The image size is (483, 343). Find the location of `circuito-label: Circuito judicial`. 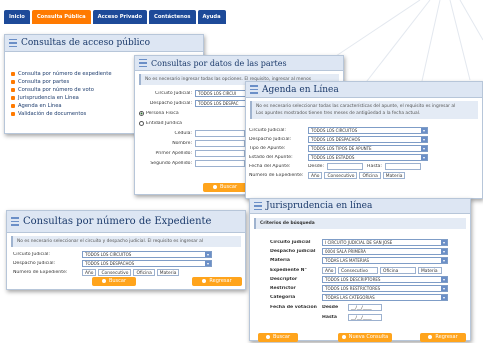

circuito-label: Circuito judicial is located at coordinates (290, 242).